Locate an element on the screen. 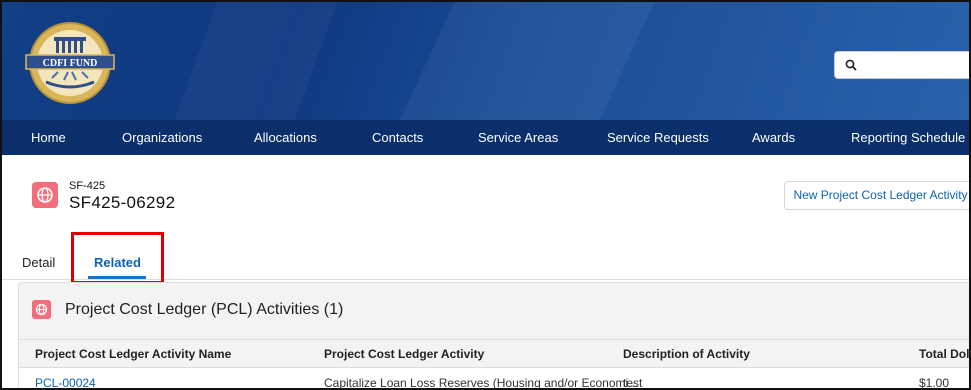 The image size is (971, 390). related-list-title: Project Cost Ledger (PCL) Activities (1) is located at coordinates (204, 310).